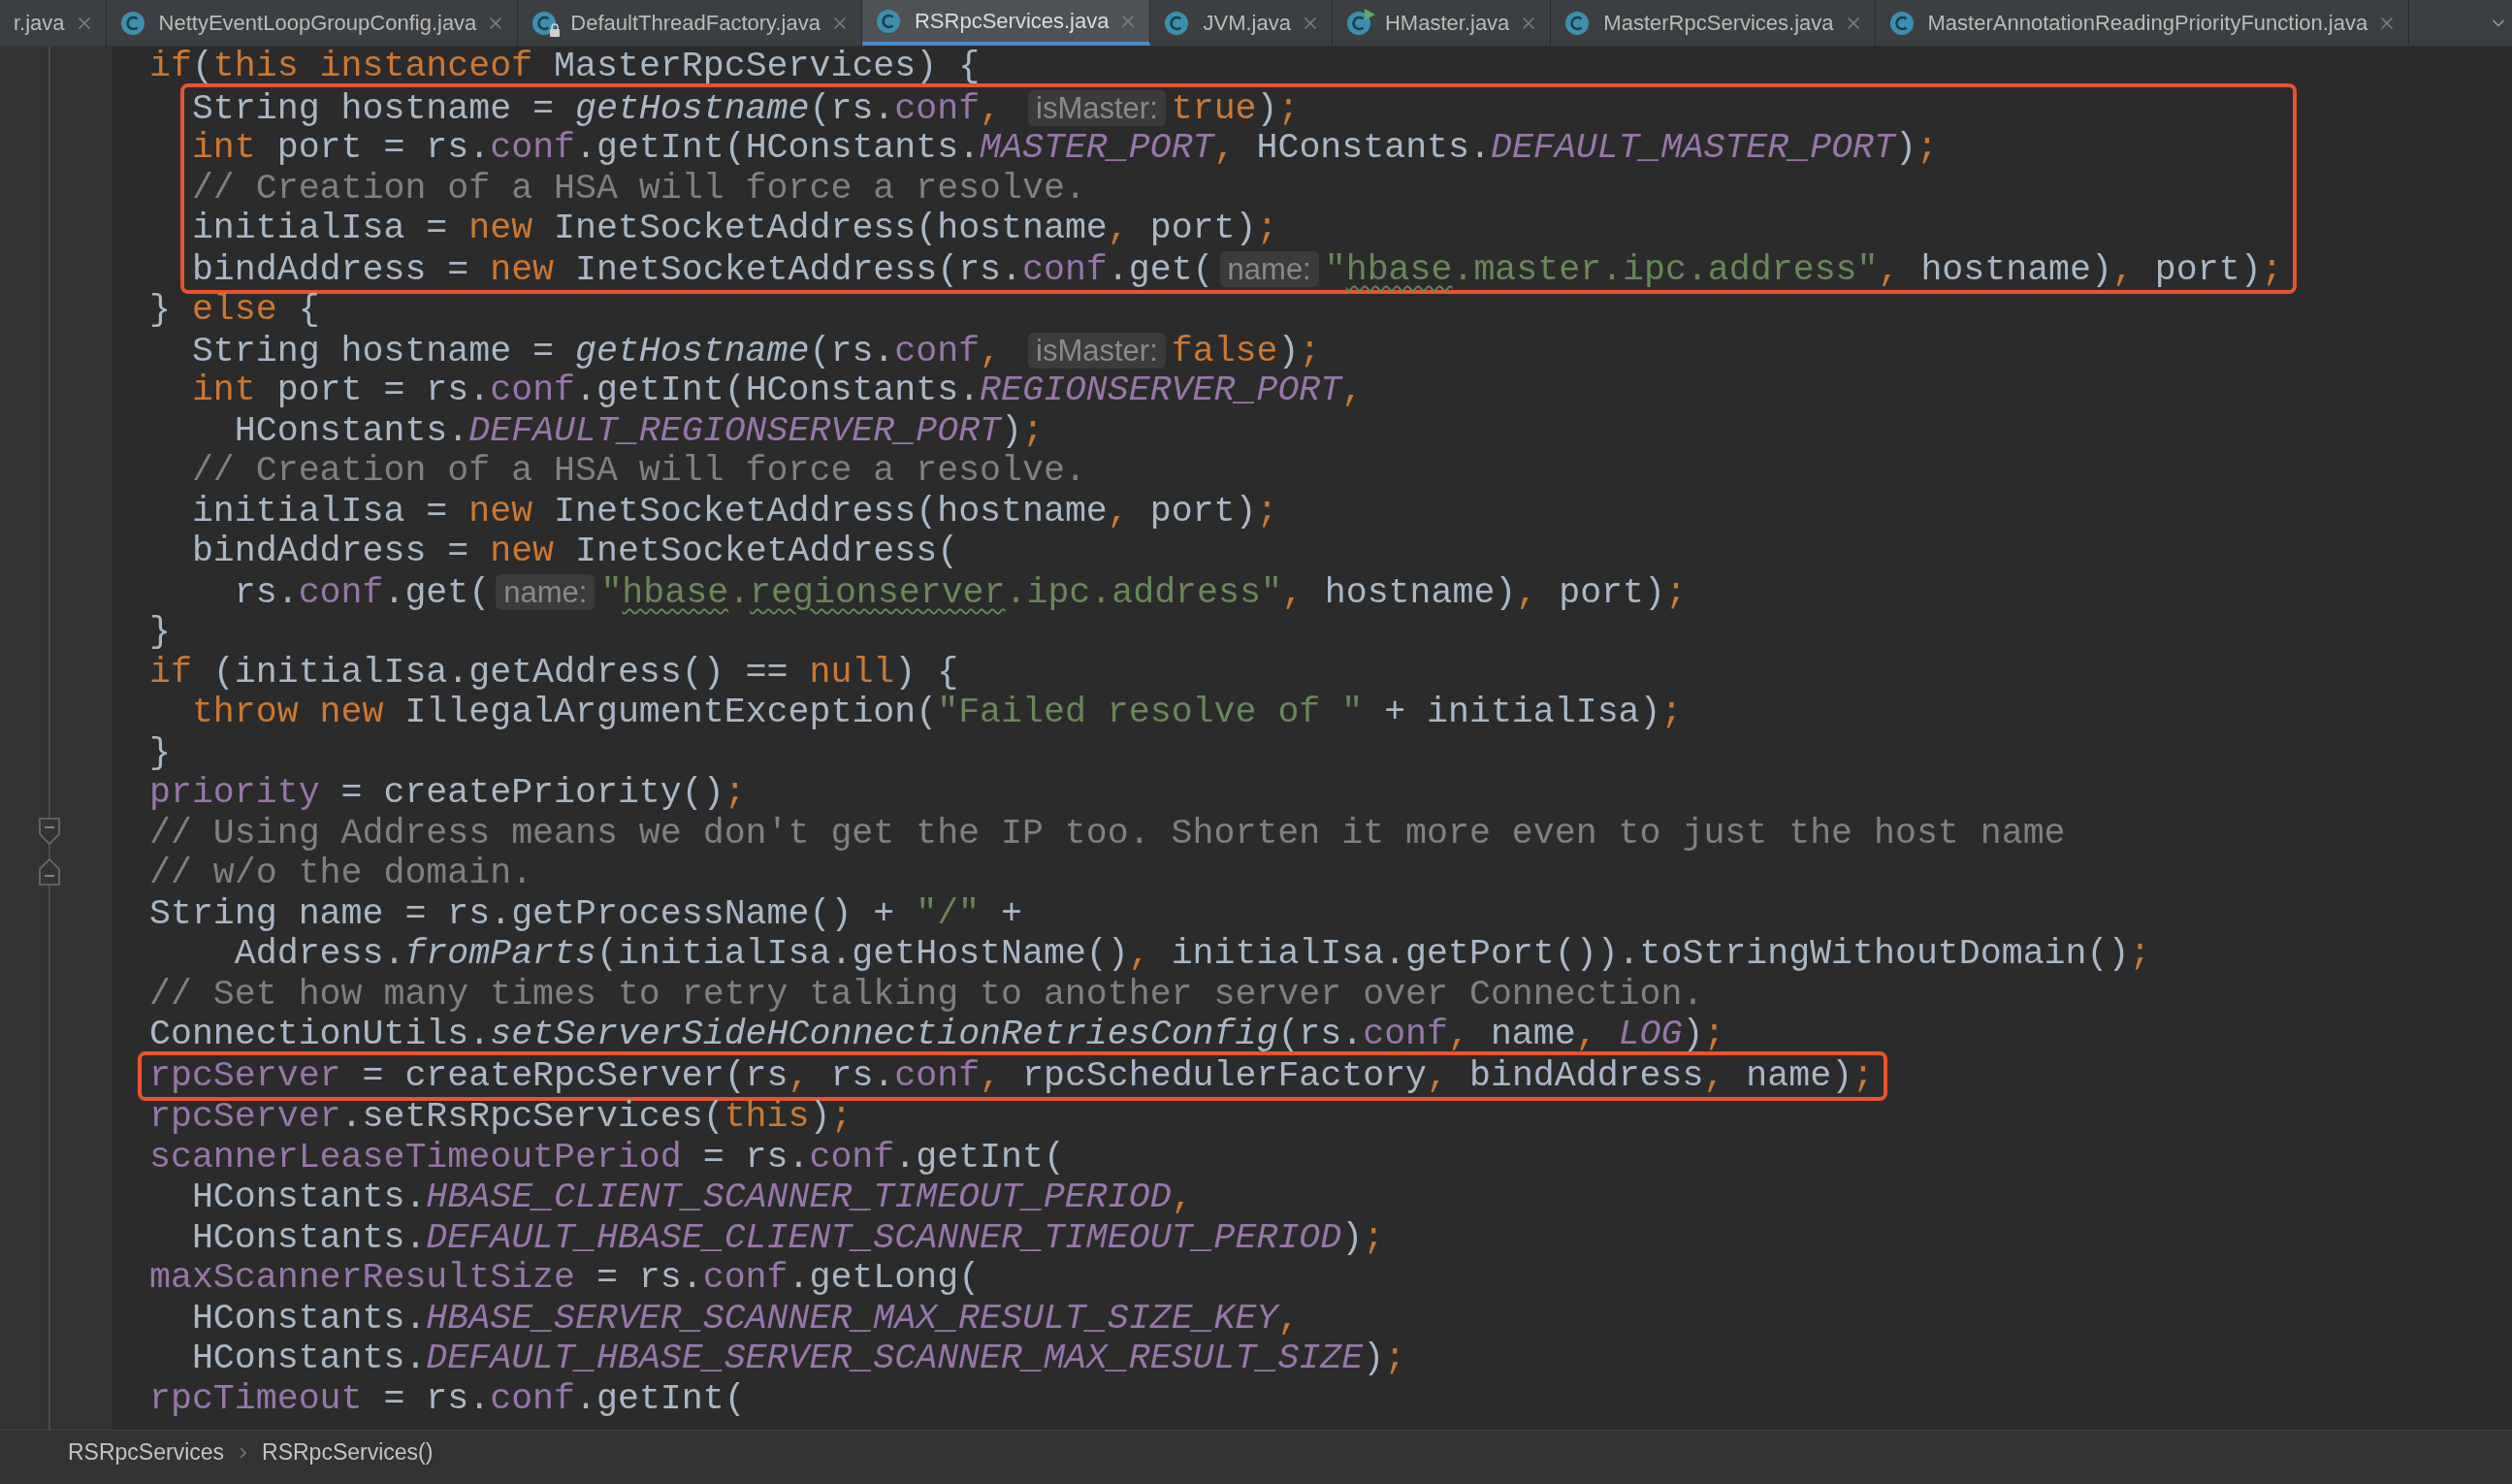 The image size is (2512, 1484). What do you see at coordinates (1064, 149) in the screenshot?
I see `code-line: int port = rs.conf.getInt(HConstants.MASTER_PORT, HConstants.DEFAULT_MASTER_PORT);` at bounding box center [1064, 149].